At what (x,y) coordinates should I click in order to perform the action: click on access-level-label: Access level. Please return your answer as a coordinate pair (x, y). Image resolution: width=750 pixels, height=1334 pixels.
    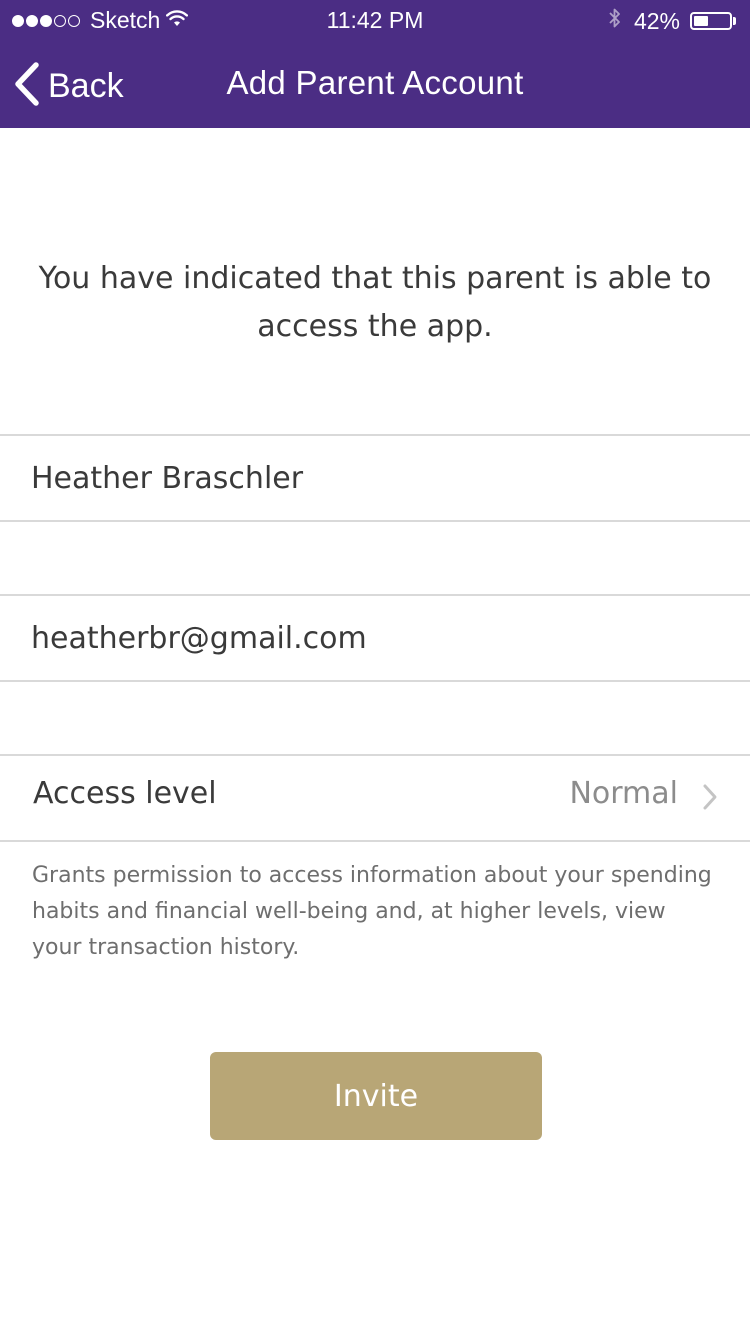
    Looking at the image, I should click on (125, 793).